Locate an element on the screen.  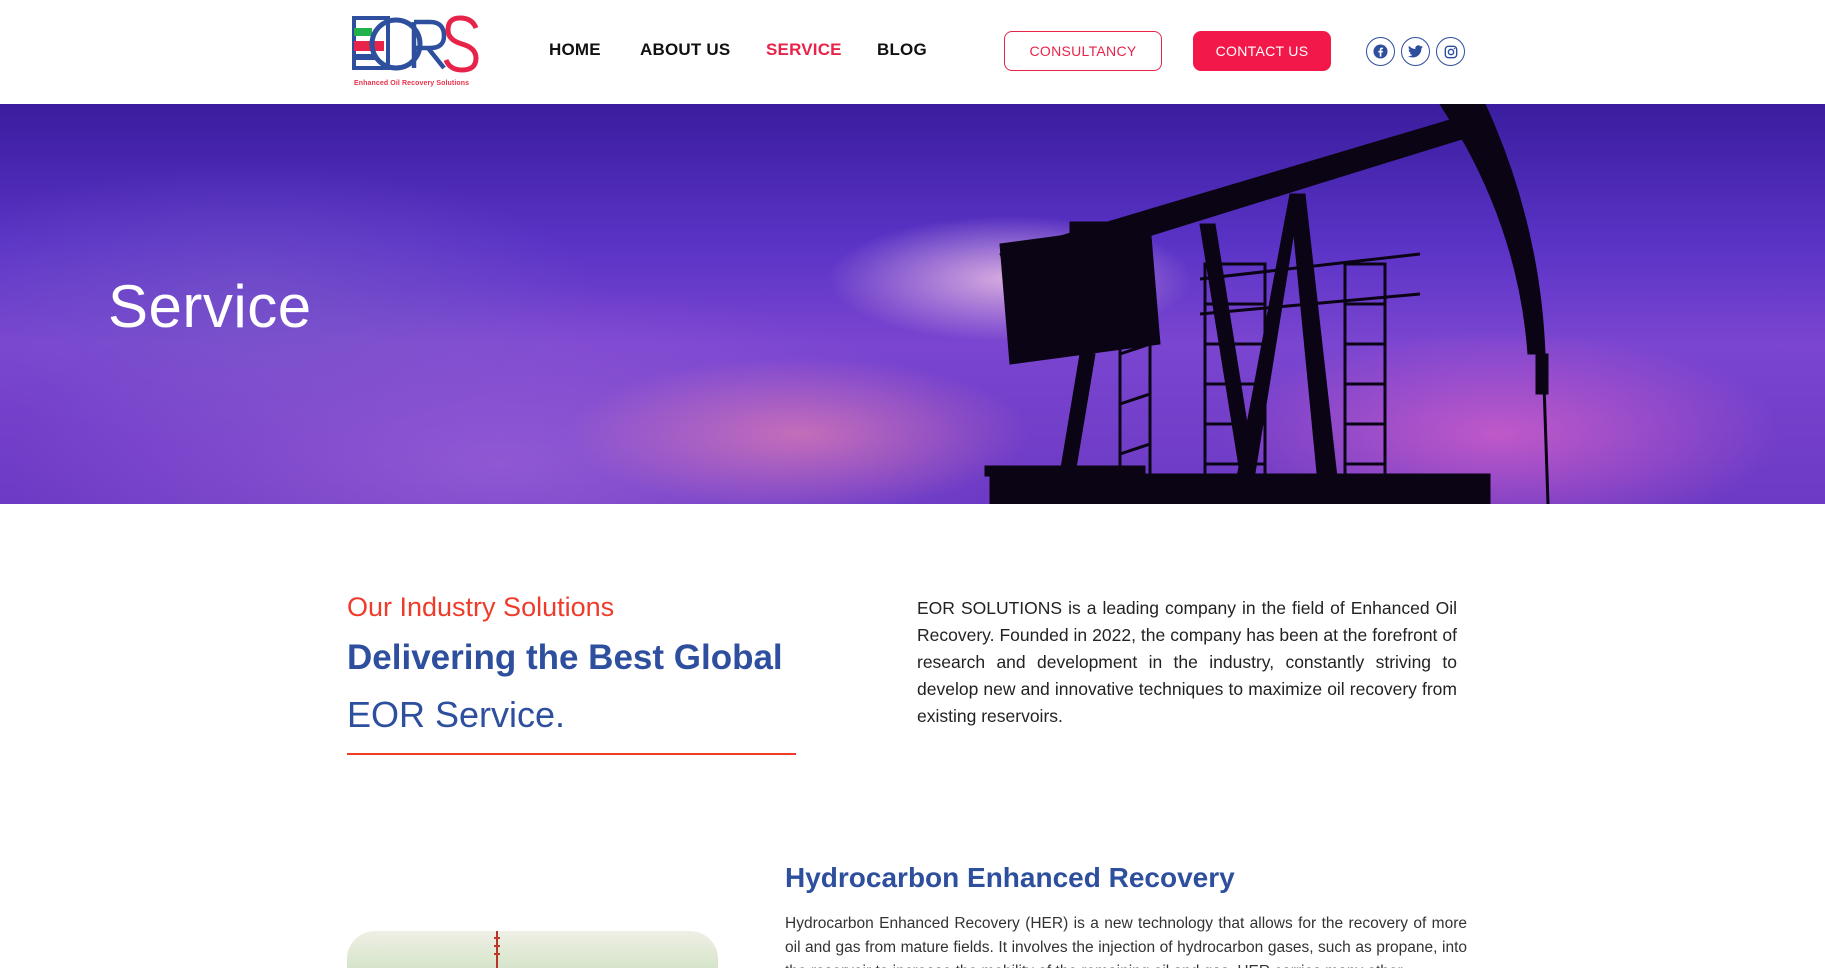
contact-us-button: CONTACT US is located at coordinates (1262, 51).